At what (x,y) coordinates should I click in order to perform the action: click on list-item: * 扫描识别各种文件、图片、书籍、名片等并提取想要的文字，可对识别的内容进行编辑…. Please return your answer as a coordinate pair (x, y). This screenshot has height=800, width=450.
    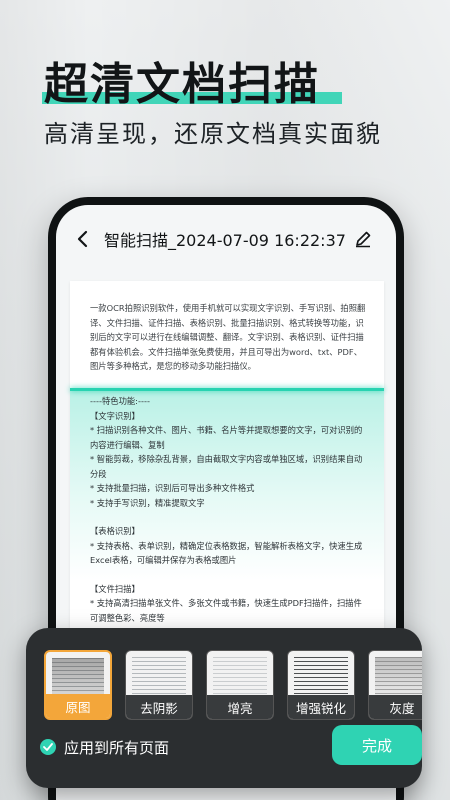
    Looking at the image, I should click on (226, 437).